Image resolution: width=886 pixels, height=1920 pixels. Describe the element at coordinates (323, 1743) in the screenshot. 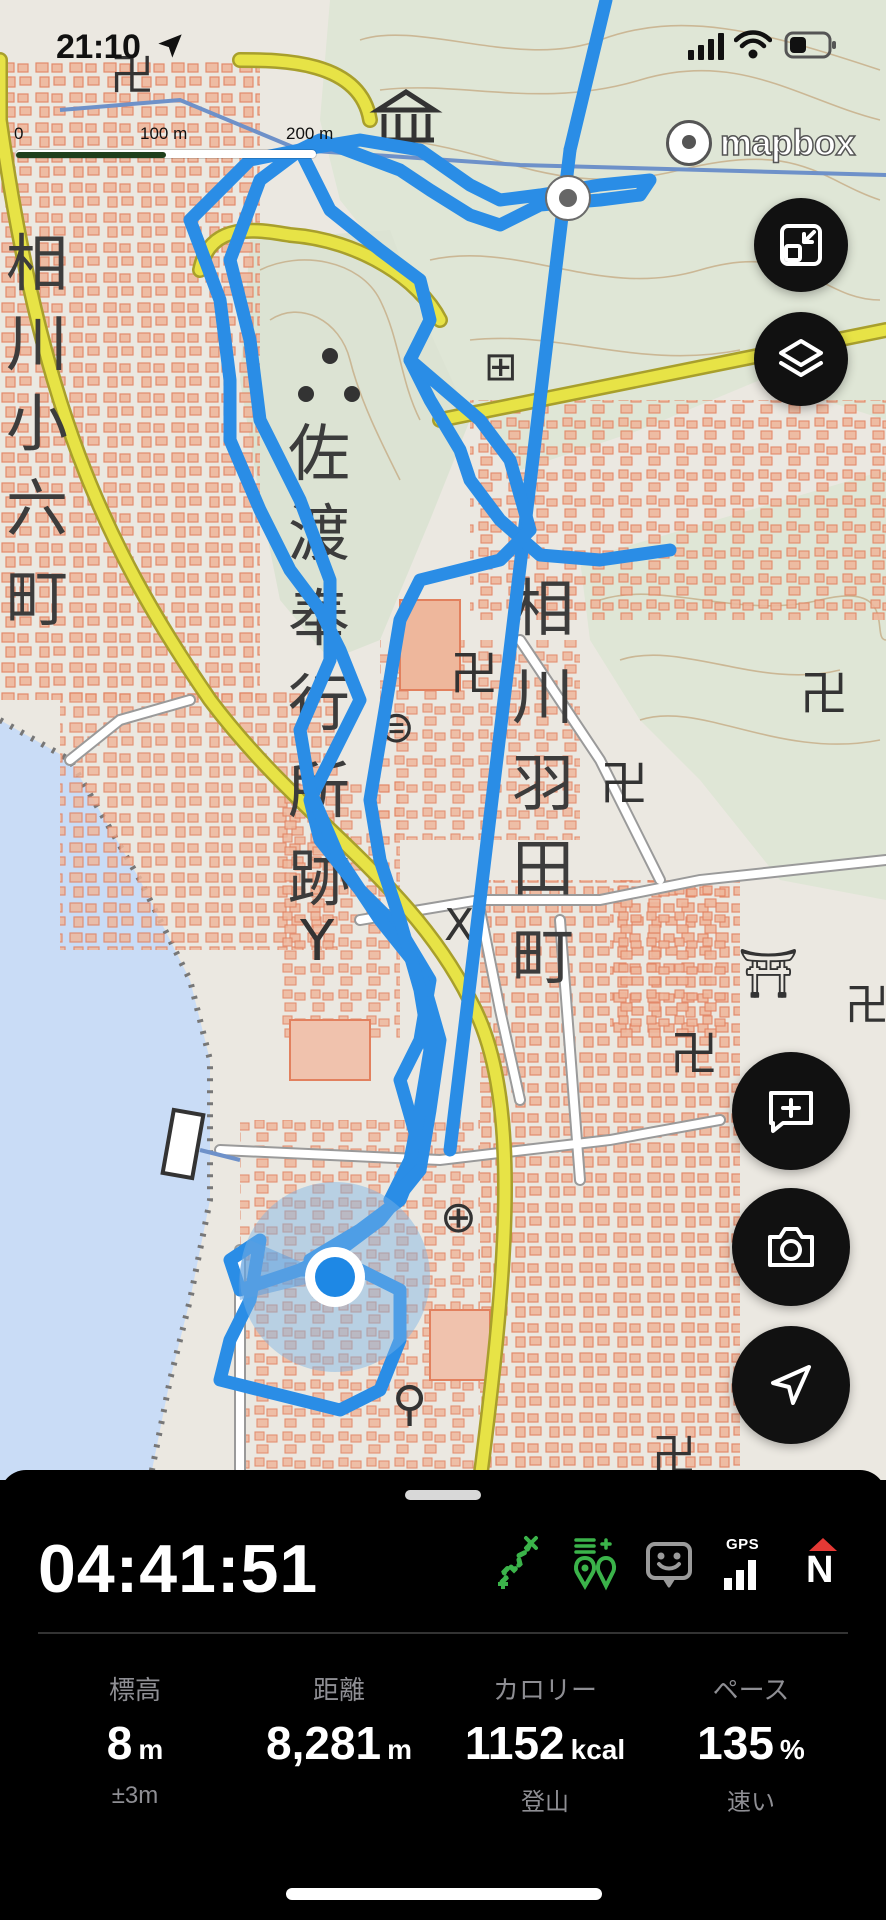

I see `stat-value: 8,281` at that location.